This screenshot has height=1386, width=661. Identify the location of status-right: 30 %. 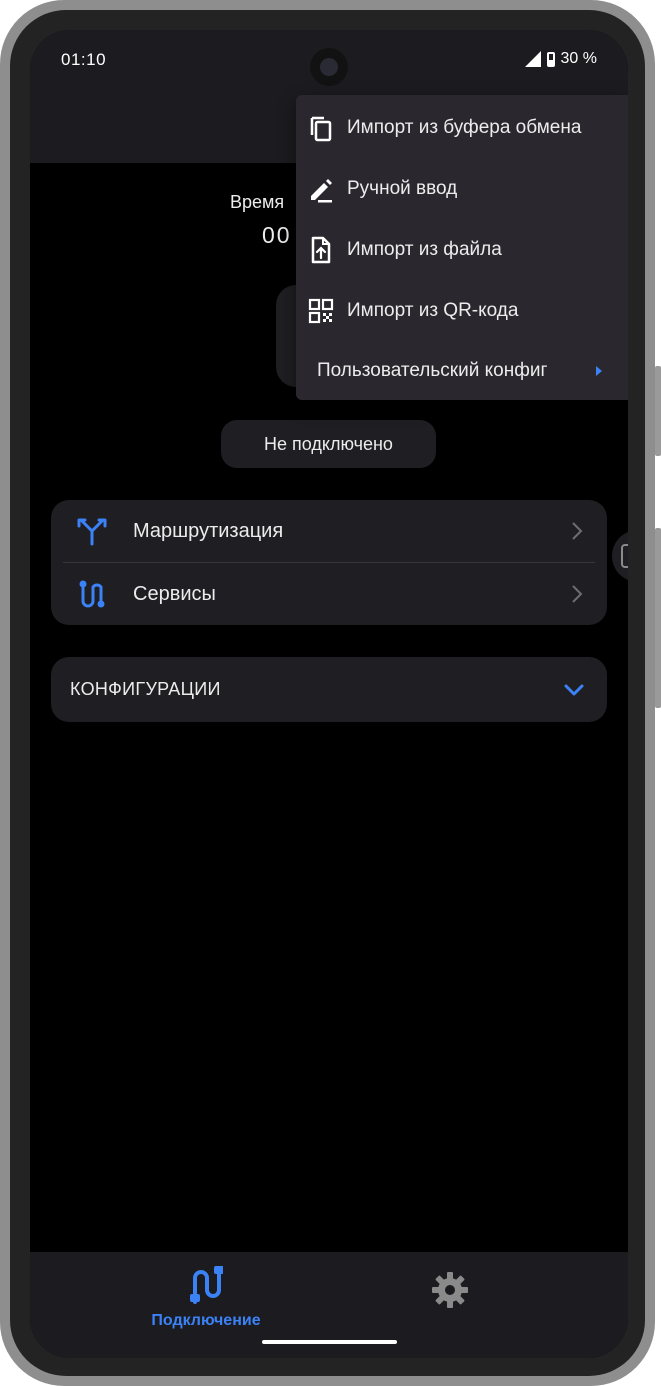
(560, 59).